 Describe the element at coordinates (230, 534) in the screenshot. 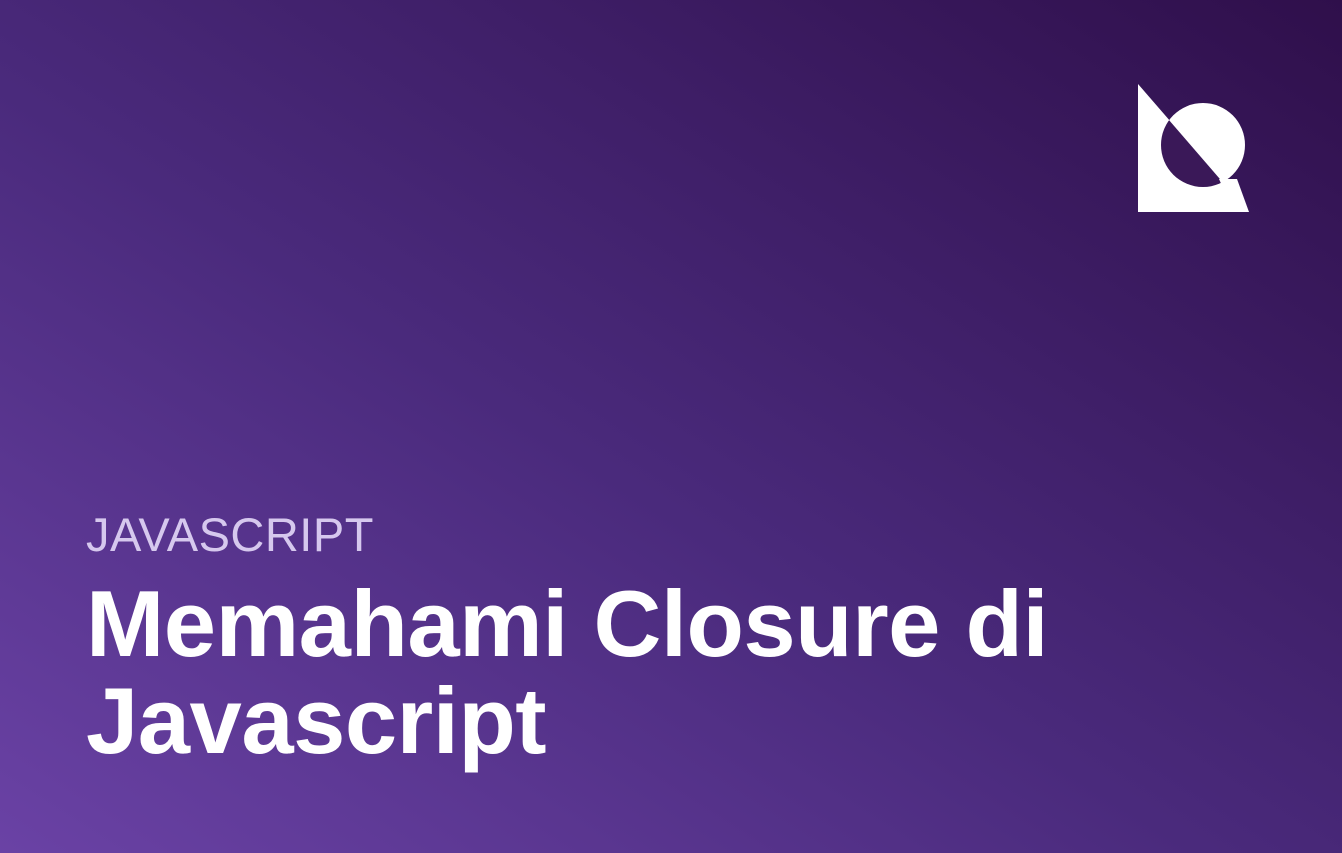

I see `category-label: JAVASCRIPT` at that location.